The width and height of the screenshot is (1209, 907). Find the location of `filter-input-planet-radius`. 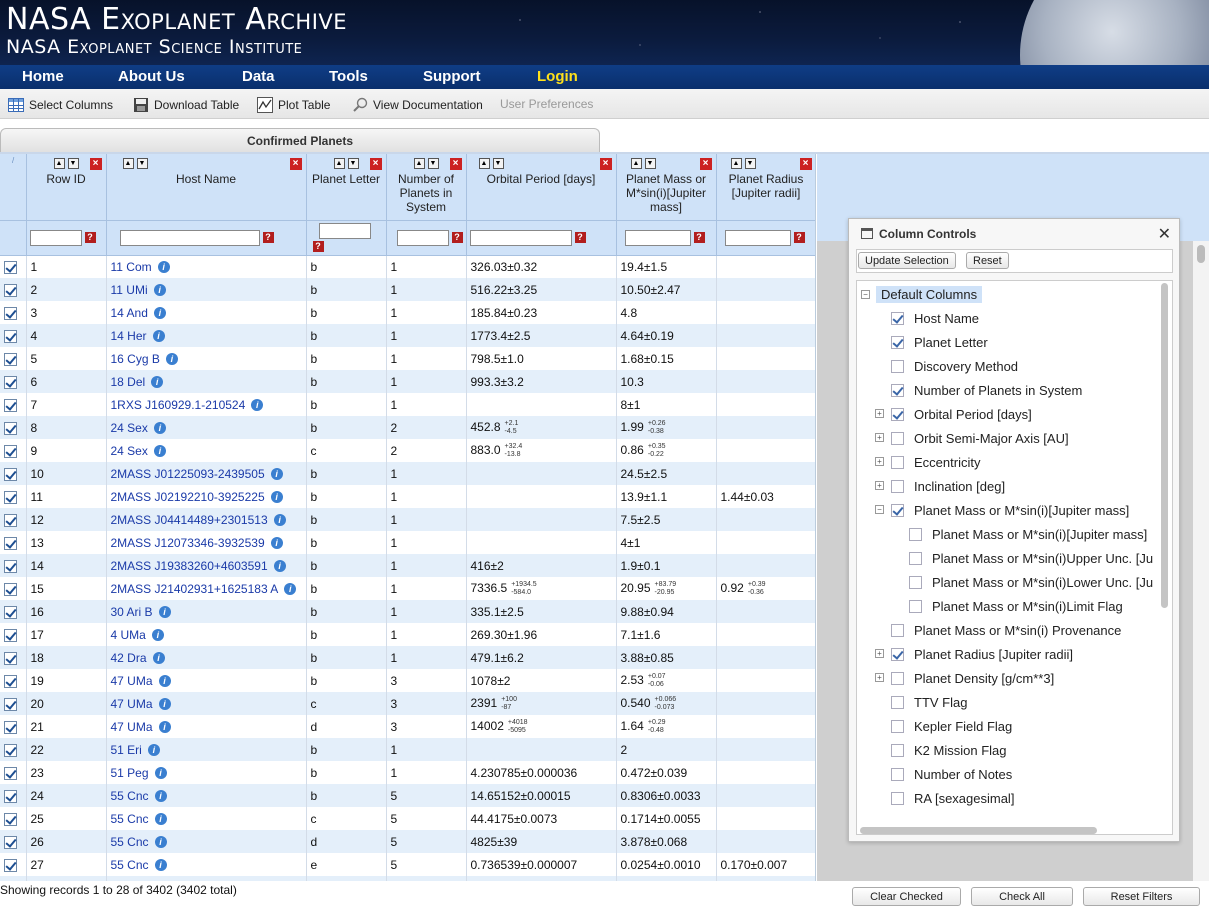

filter-input-planet-radius is located at coordinates (757, 237).